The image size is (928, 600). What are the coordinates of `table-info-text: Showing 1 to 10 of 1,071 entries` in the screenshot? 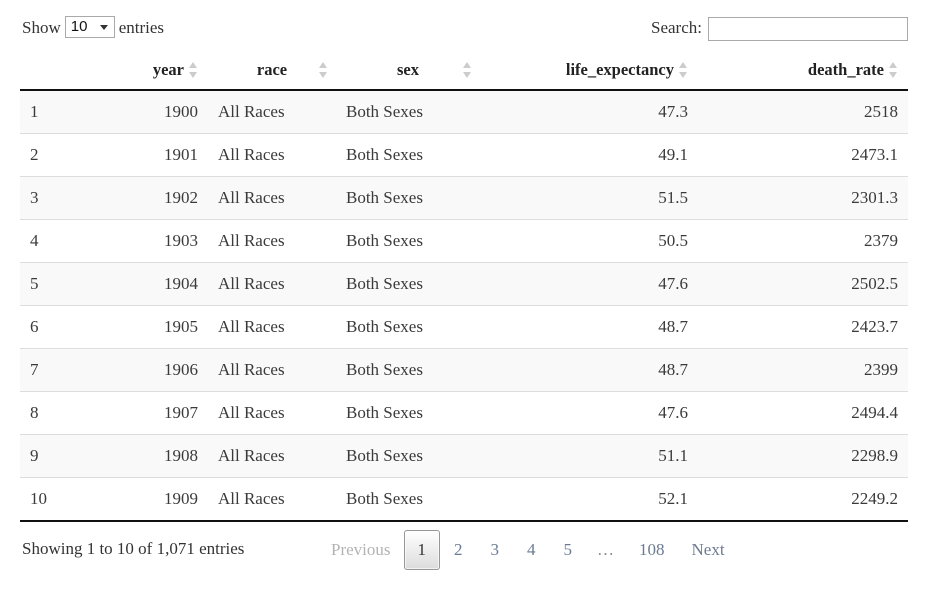 It's located at (133, 548).